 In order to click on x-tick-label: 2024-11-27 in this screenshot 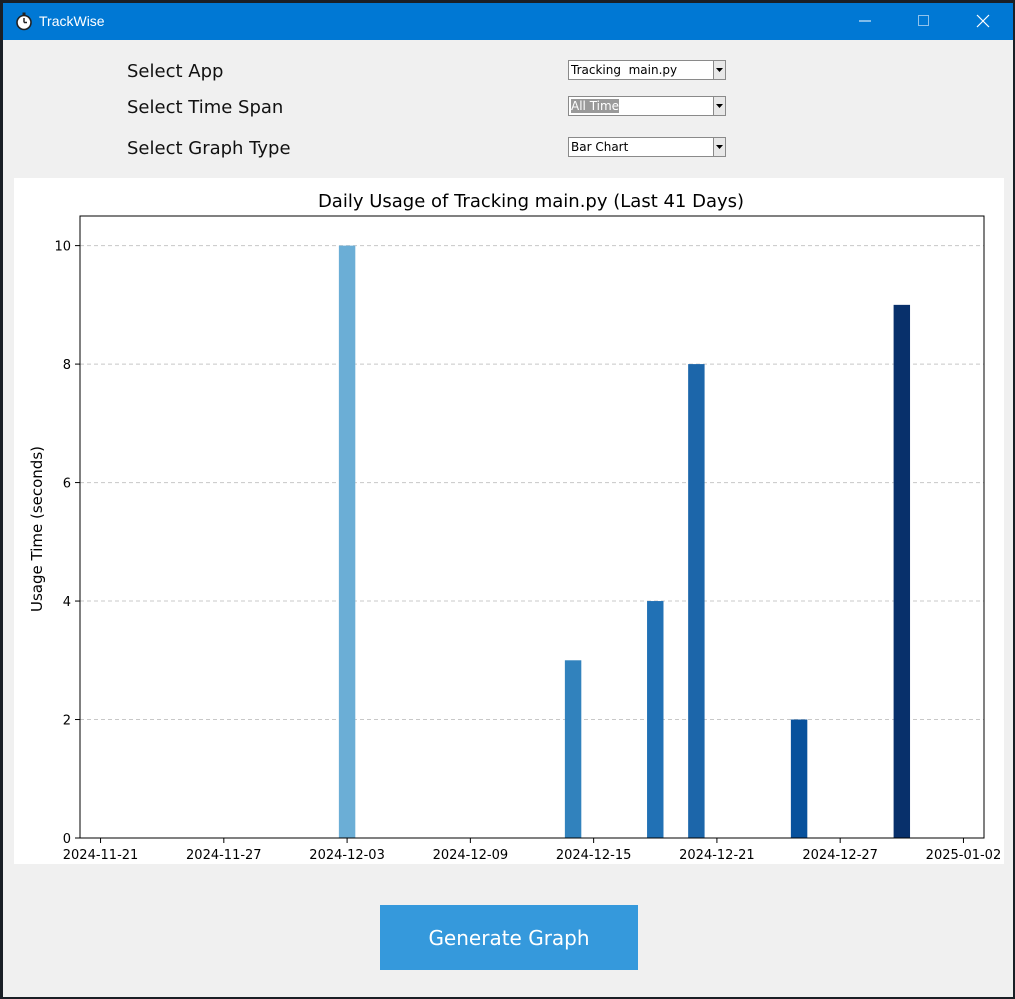, I will do `click(224, 855)`.